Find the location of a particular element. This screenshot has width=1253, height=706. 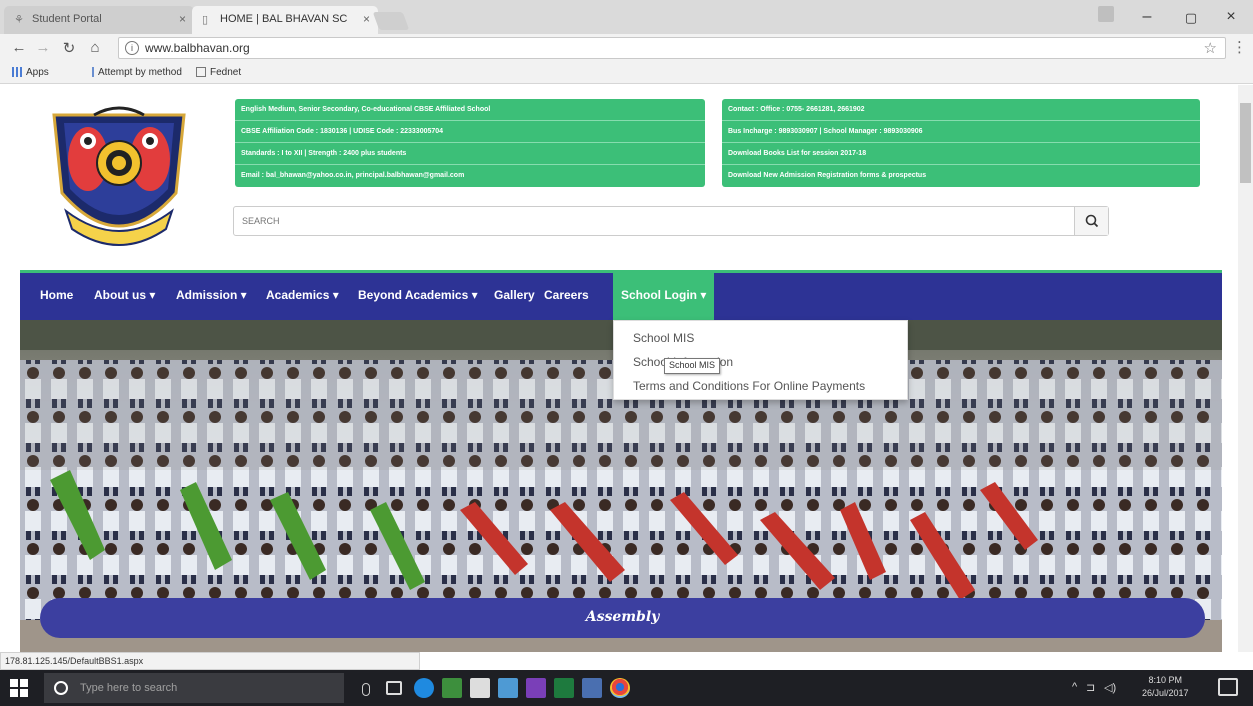

browser-toolbar: ← → ↻ ⌂ i www.balbhavan.org ☆ is located at coordinates (626, 48).